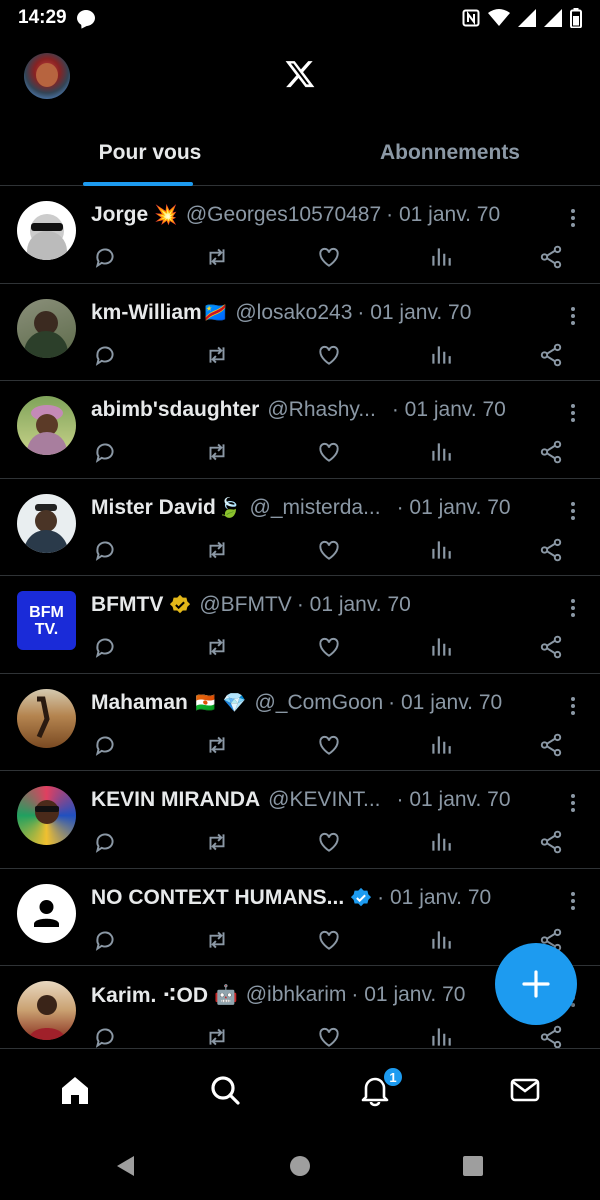 Image resolution: width=600 pixels, height=1200 pixels. Describe the element at coordinates (450, 152) in the screenshot. I see `tab-following: Abonnements` at that location.